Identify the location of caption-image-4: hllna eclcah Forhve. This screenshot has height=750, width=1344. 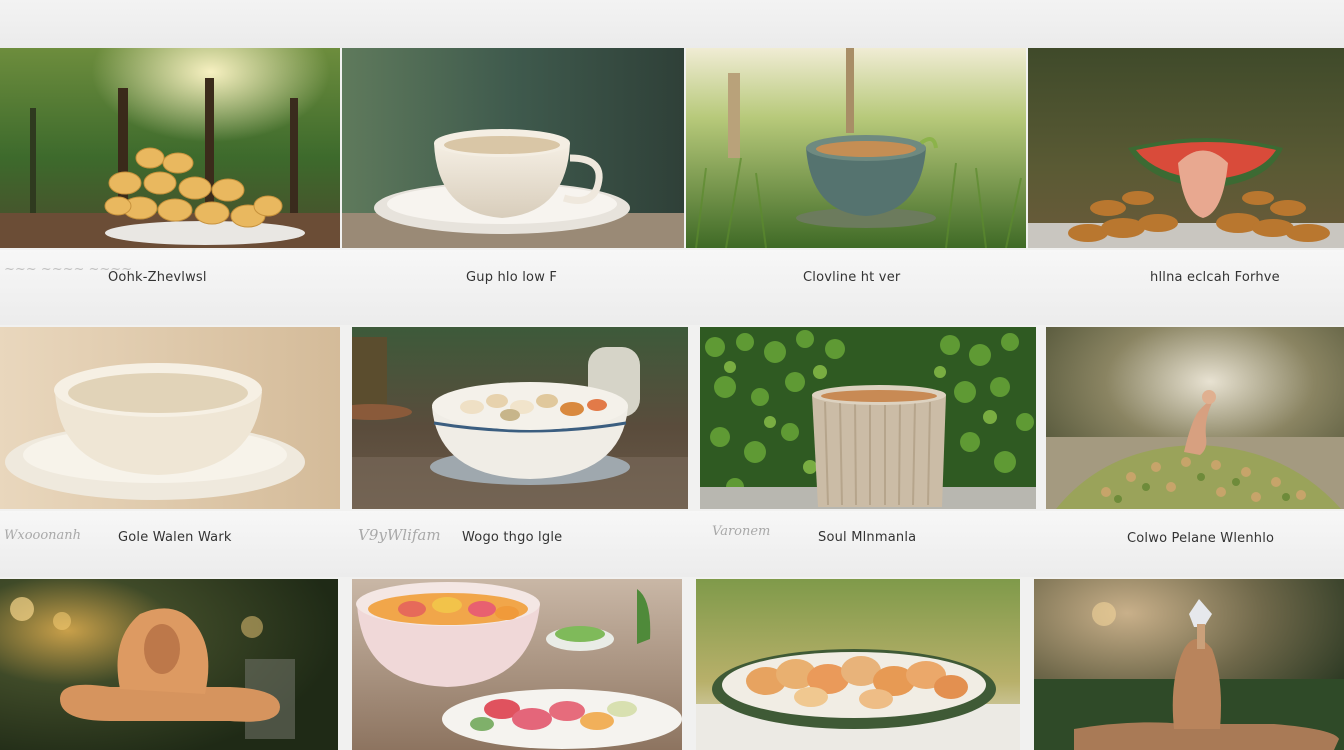
(1215, 277).